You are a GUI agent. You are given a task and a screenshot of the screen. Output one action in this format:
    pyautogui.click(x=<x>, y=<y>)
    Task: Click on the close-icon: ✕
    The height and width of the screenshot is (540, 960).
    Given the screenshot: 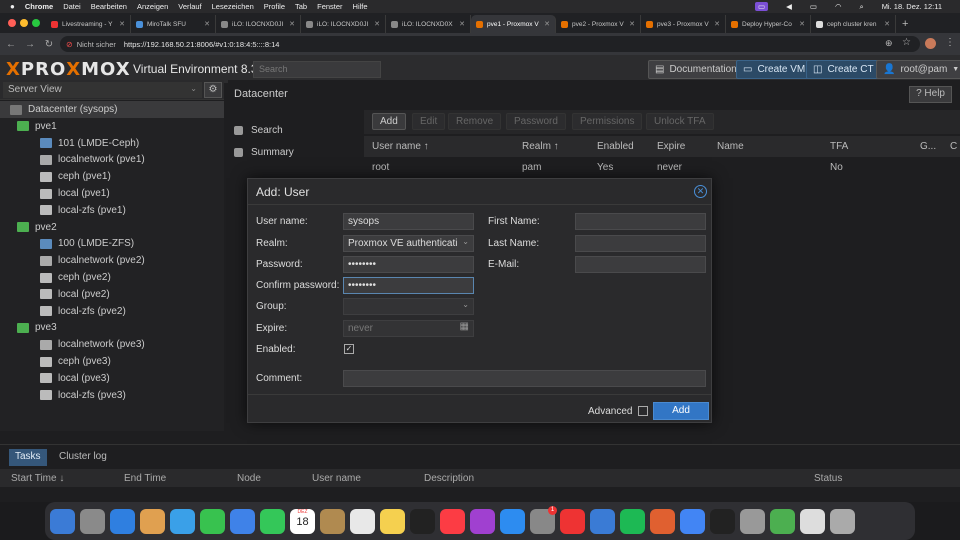 What is the action you would take?
    pyautogui.click(x=700, y=191)
    